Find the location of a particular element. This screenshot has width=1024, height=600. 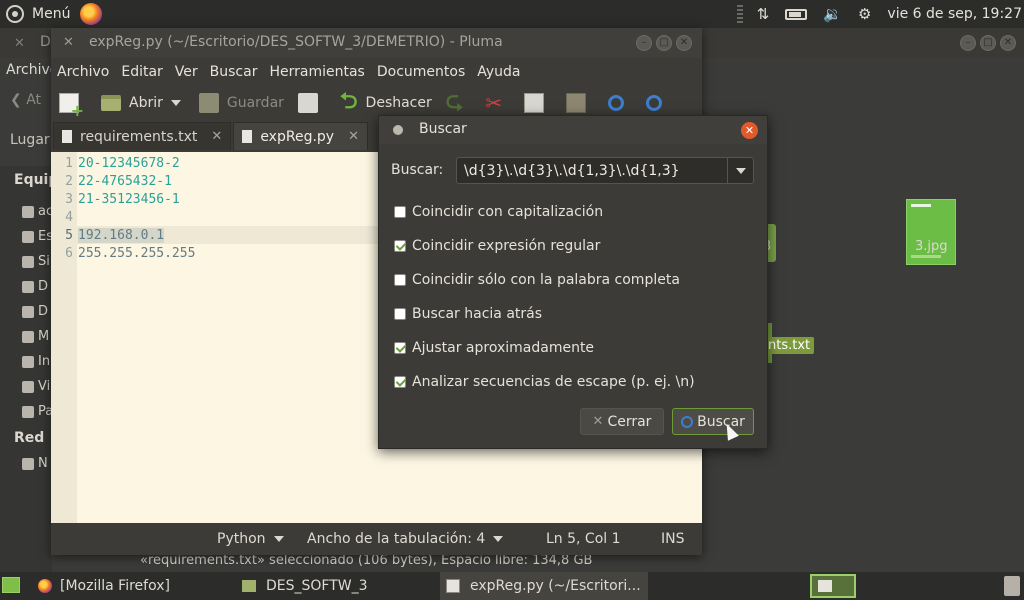

settings-gear-icon: ⚙ is located at coordinates (864, 14).